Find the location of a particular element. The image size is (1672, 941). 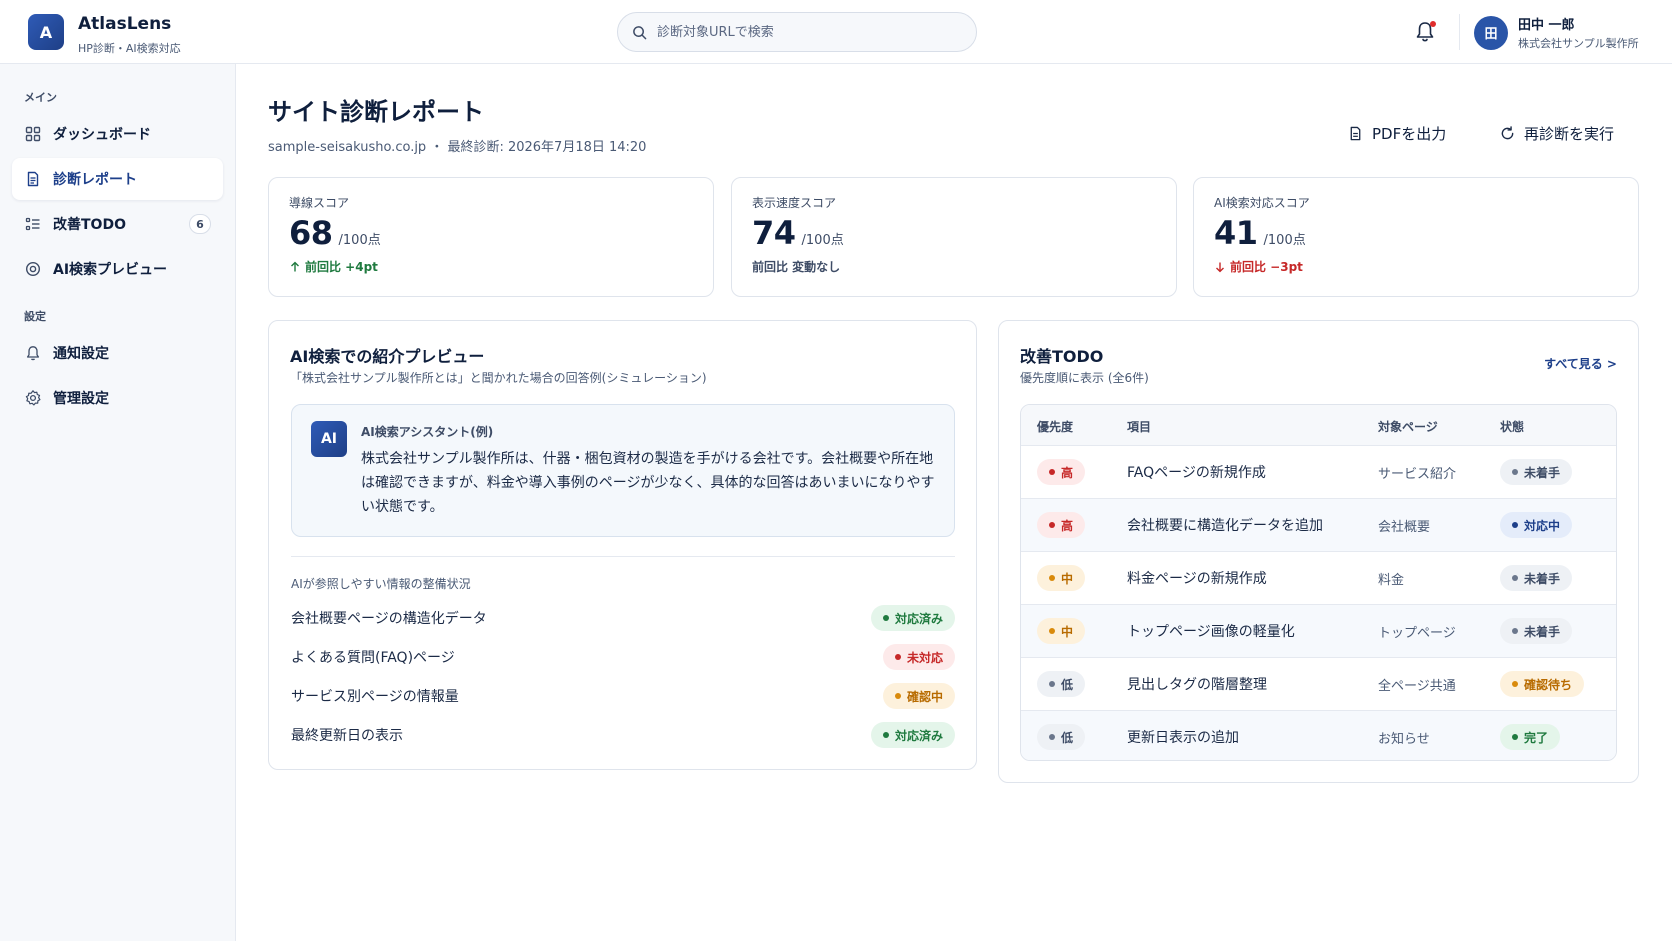

status-text: 対応中 is located at coordinates (1542, 525).